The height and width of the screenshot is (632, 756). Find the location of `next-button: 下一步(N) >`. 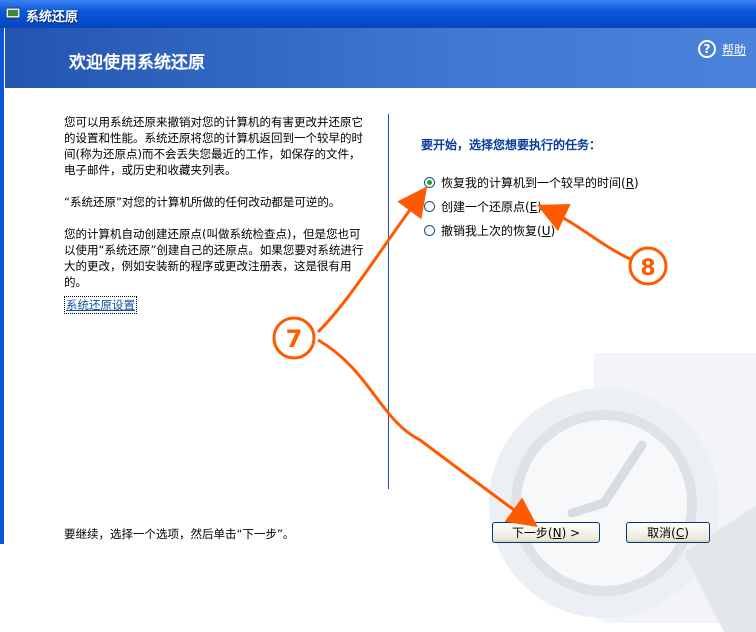

next-button: 下一步(N) > is located at coordinates (546, 532).